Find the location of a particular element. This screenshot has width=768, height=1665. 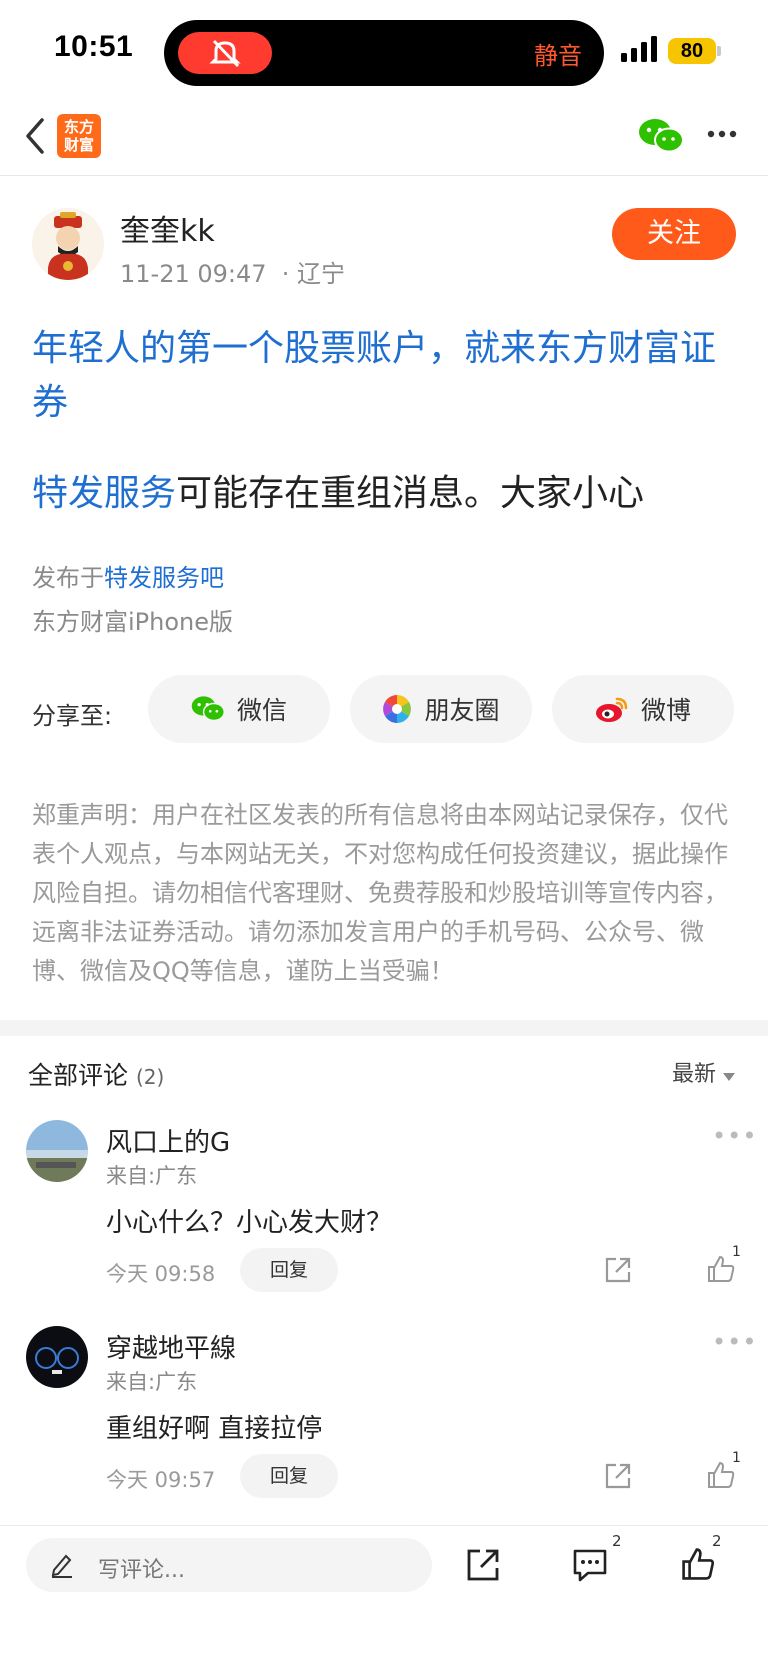

comment-icon is located at coordinates (590, 1565).